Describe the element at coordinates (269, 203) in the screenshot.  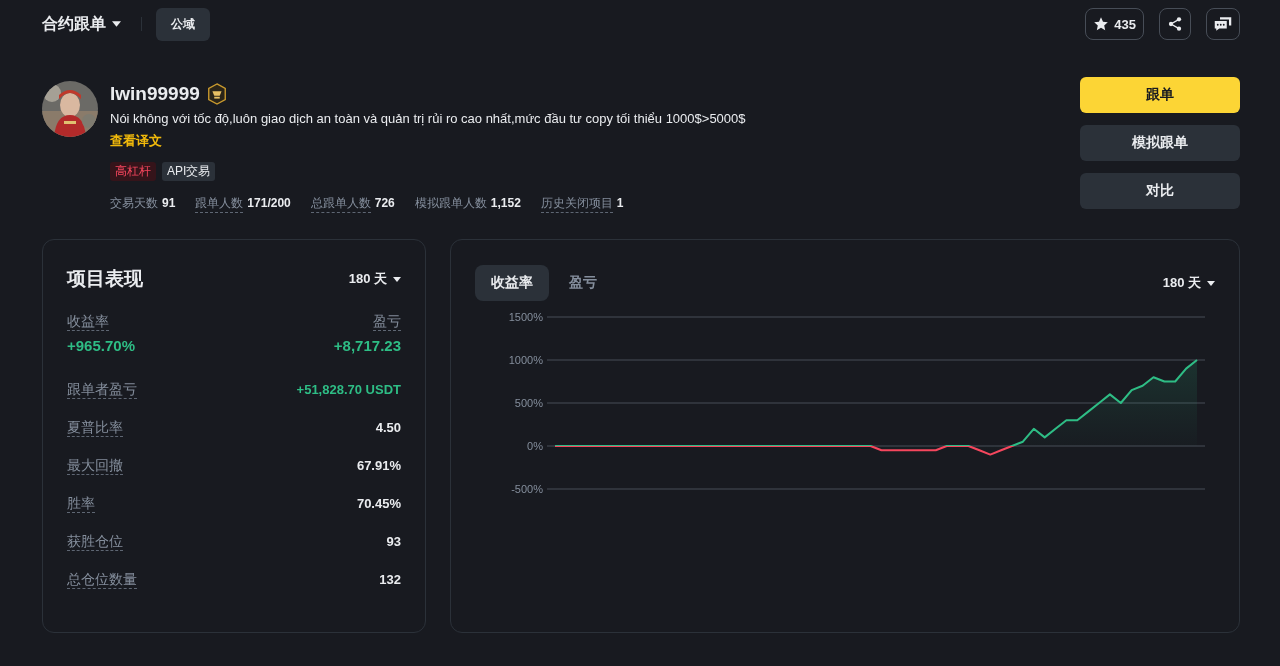
I see `stat-value: 171/200` at that location.